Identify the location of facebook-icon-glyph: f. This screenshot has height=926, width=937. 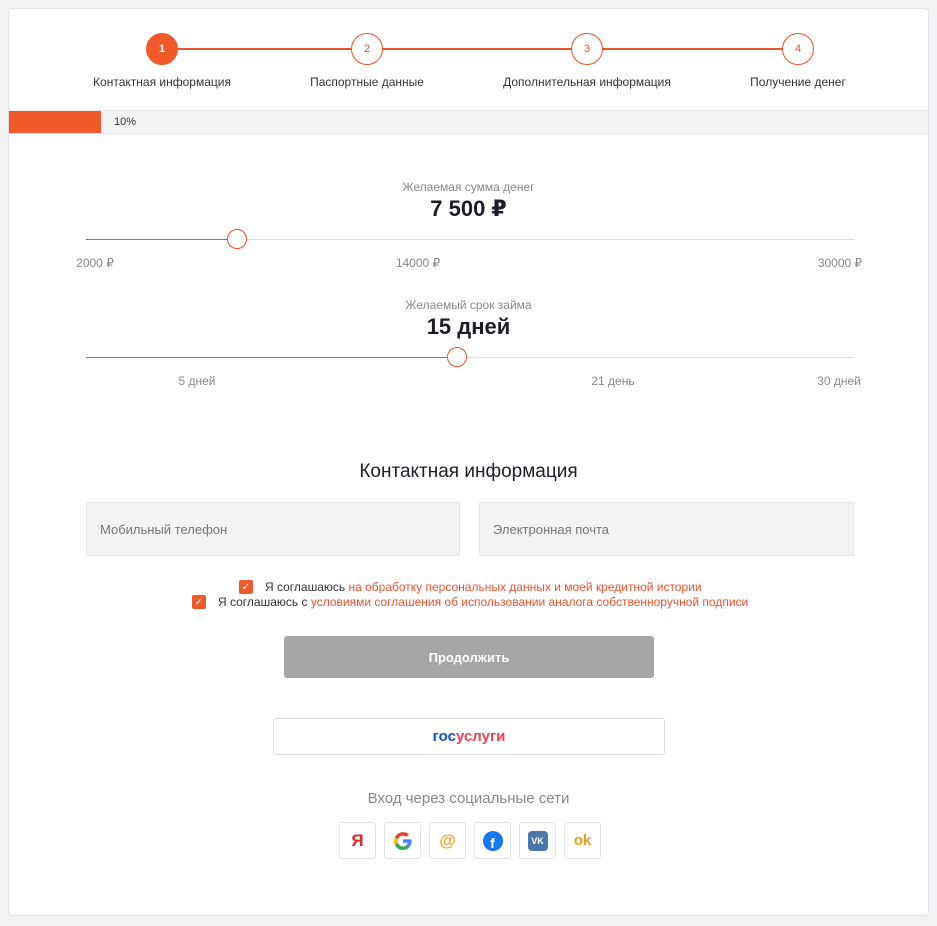
(492, 842).